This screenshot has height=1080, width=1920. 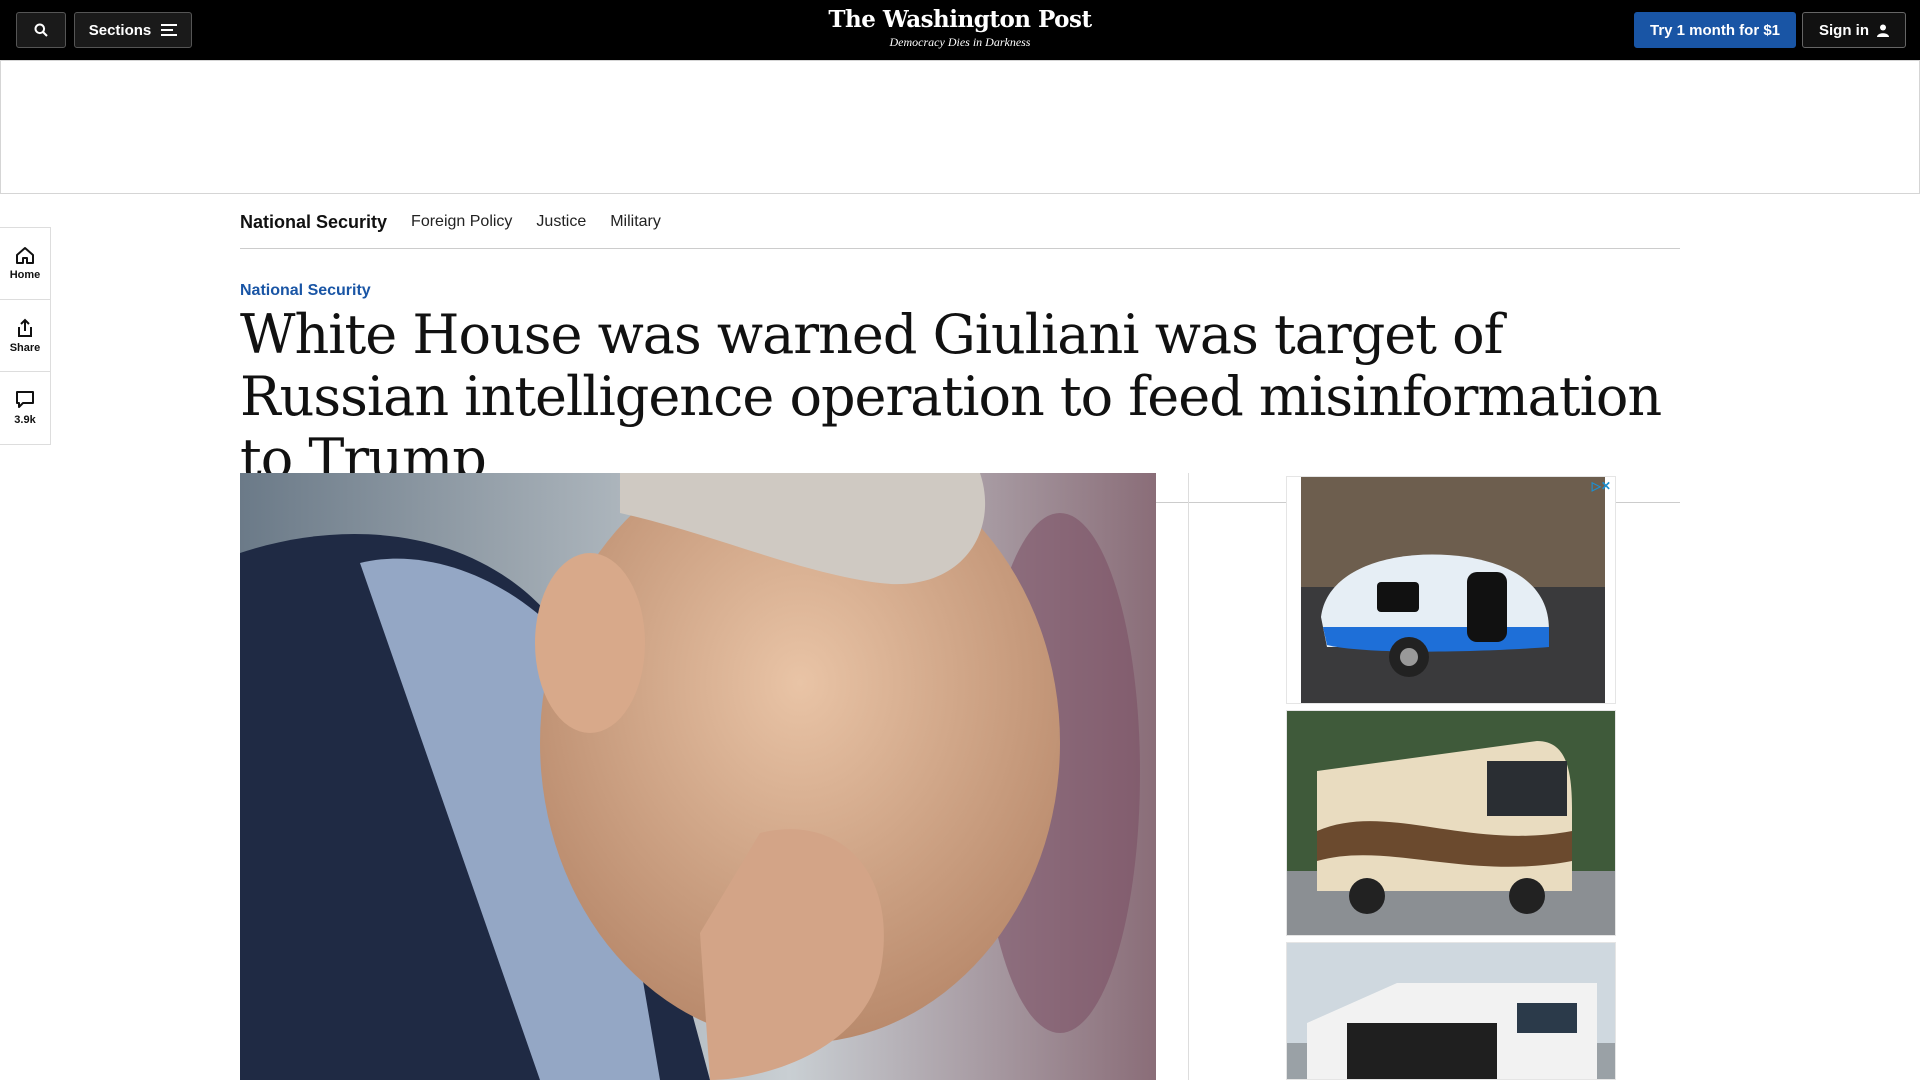 I want to click on comments-count: 3.9k, so click(x=25, y=420).